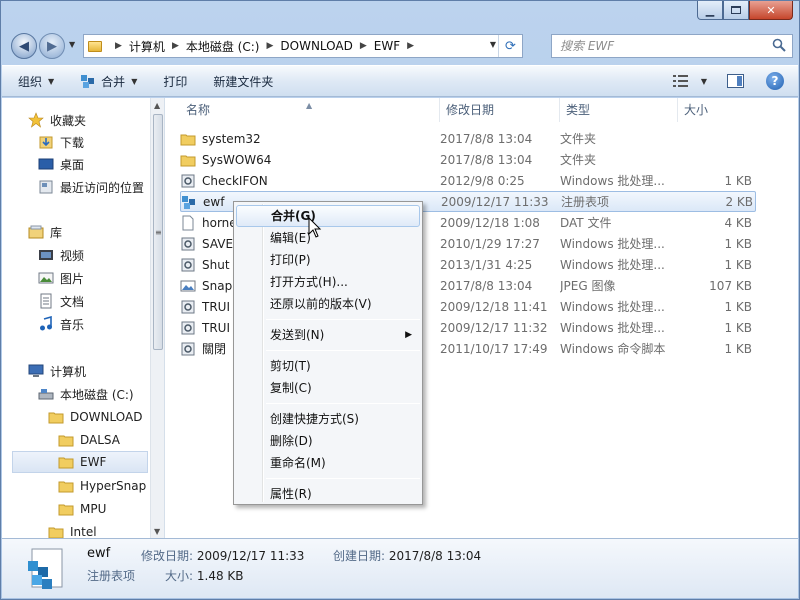 Image resolution: width=800 pixels, height=600 pixels. I want to click on menu-item-copy: 复制(C), so click(328, 388).